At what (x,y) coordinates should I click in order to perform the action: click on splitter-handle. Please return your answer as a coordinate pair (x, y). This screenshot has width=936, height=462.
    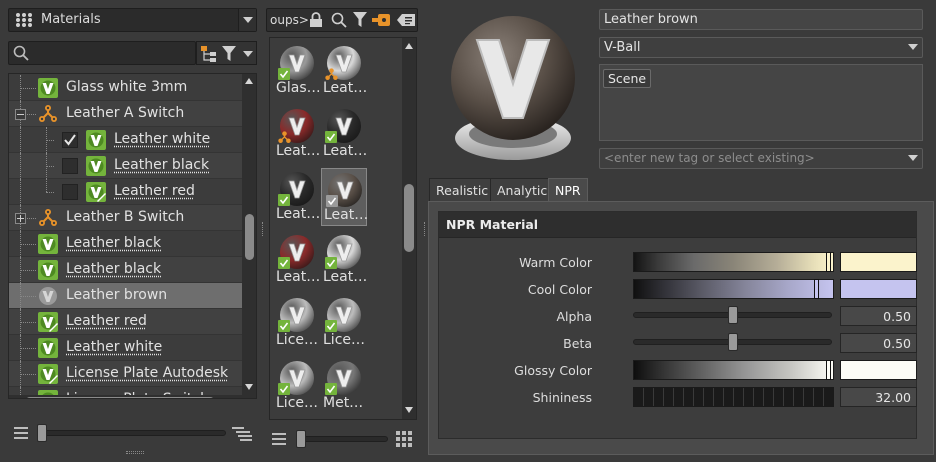
    Looking at the image, I should click on (425, 229).